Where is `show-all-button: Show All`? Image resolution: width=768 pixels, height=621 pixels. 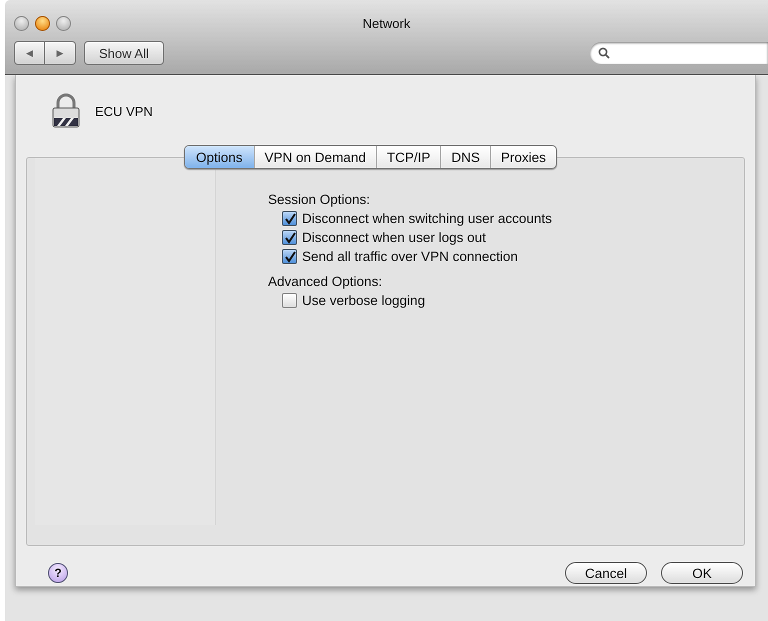
show-all-button: Show All is located at coordinates (124, 53).